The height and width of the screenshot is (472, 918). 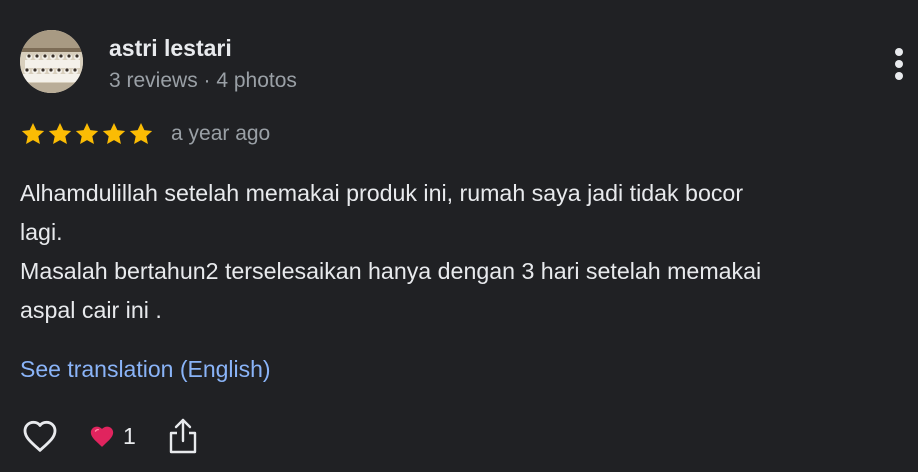 I want to click on like-button, so click(x=41, y=436).